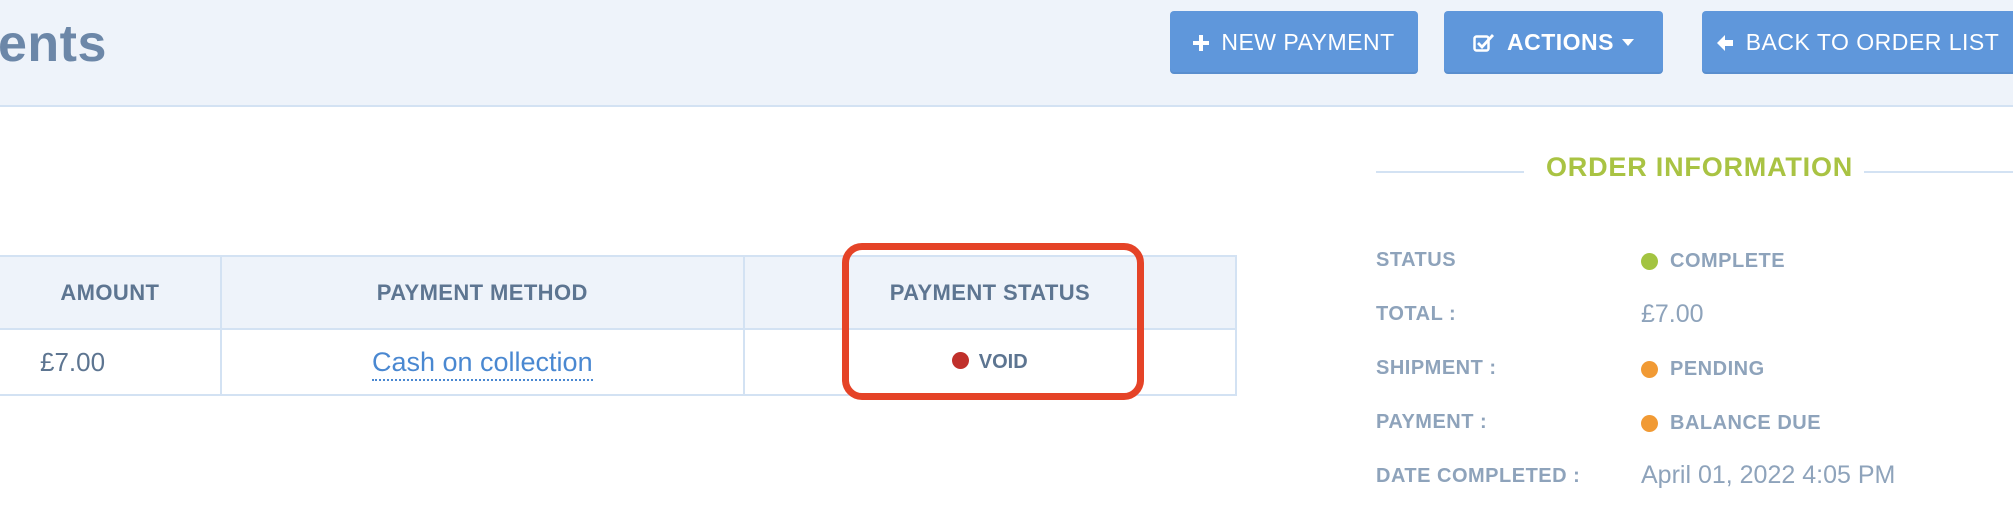 The width and height of the screenshot is (2013, 527). Describe the element at coordinates (1478, 476) in the screenshot. I see `date-completed-label: DATE COMPLETED :` at that location.